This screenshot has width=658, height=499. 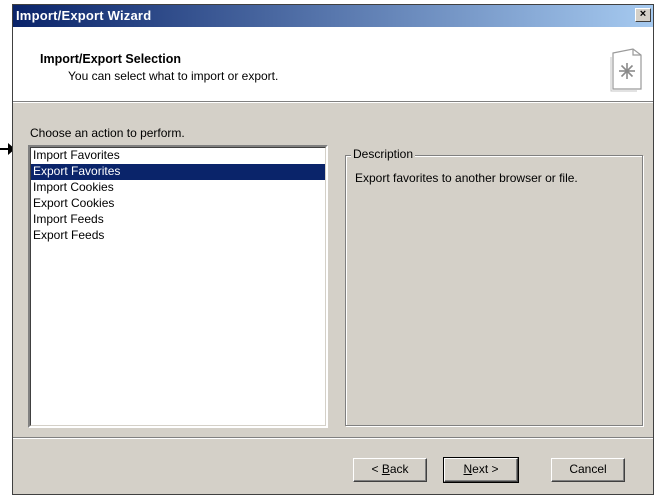 What do you see at coordinates (383, 154) in the screenshot?
I see `description-label: Description` at bounding box center [383, 154].